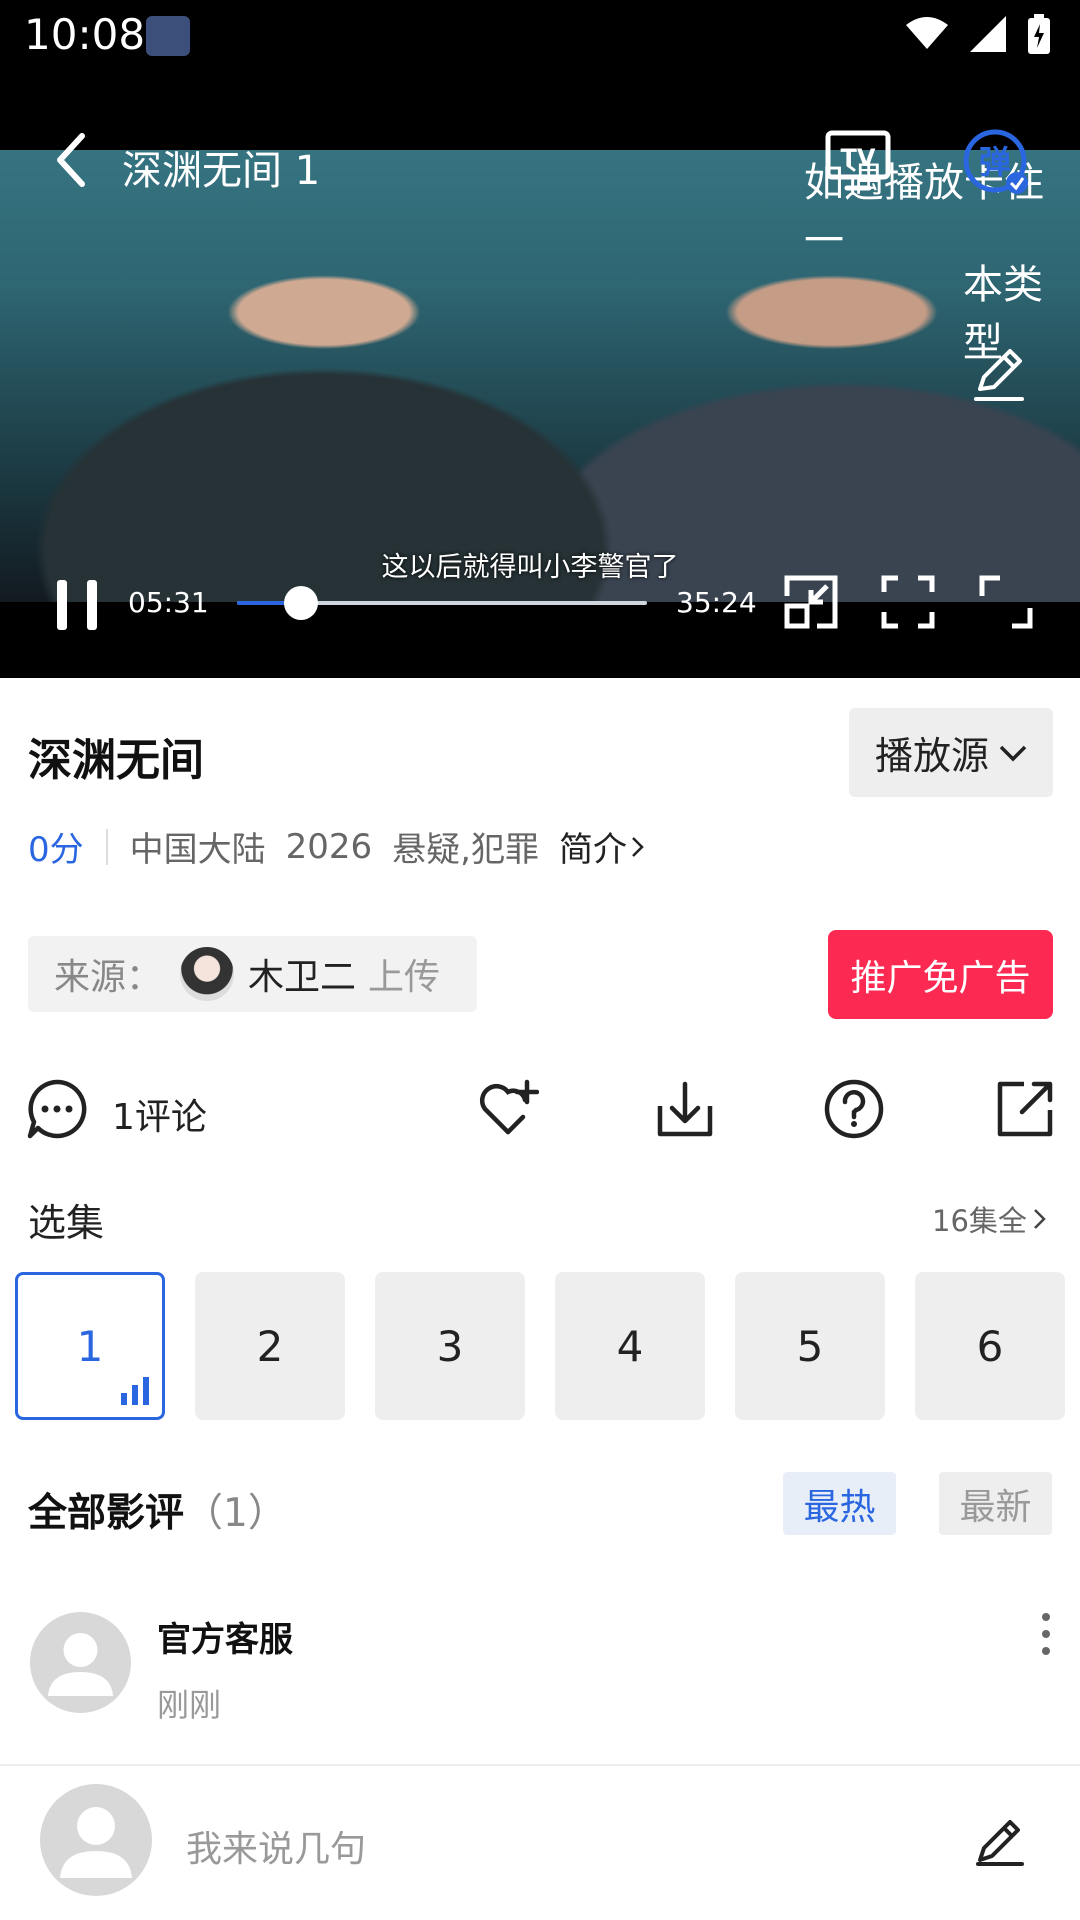 The image size is (1080, 1920). I want to click on comment-input: 我来说几句, so click(276, 1846).